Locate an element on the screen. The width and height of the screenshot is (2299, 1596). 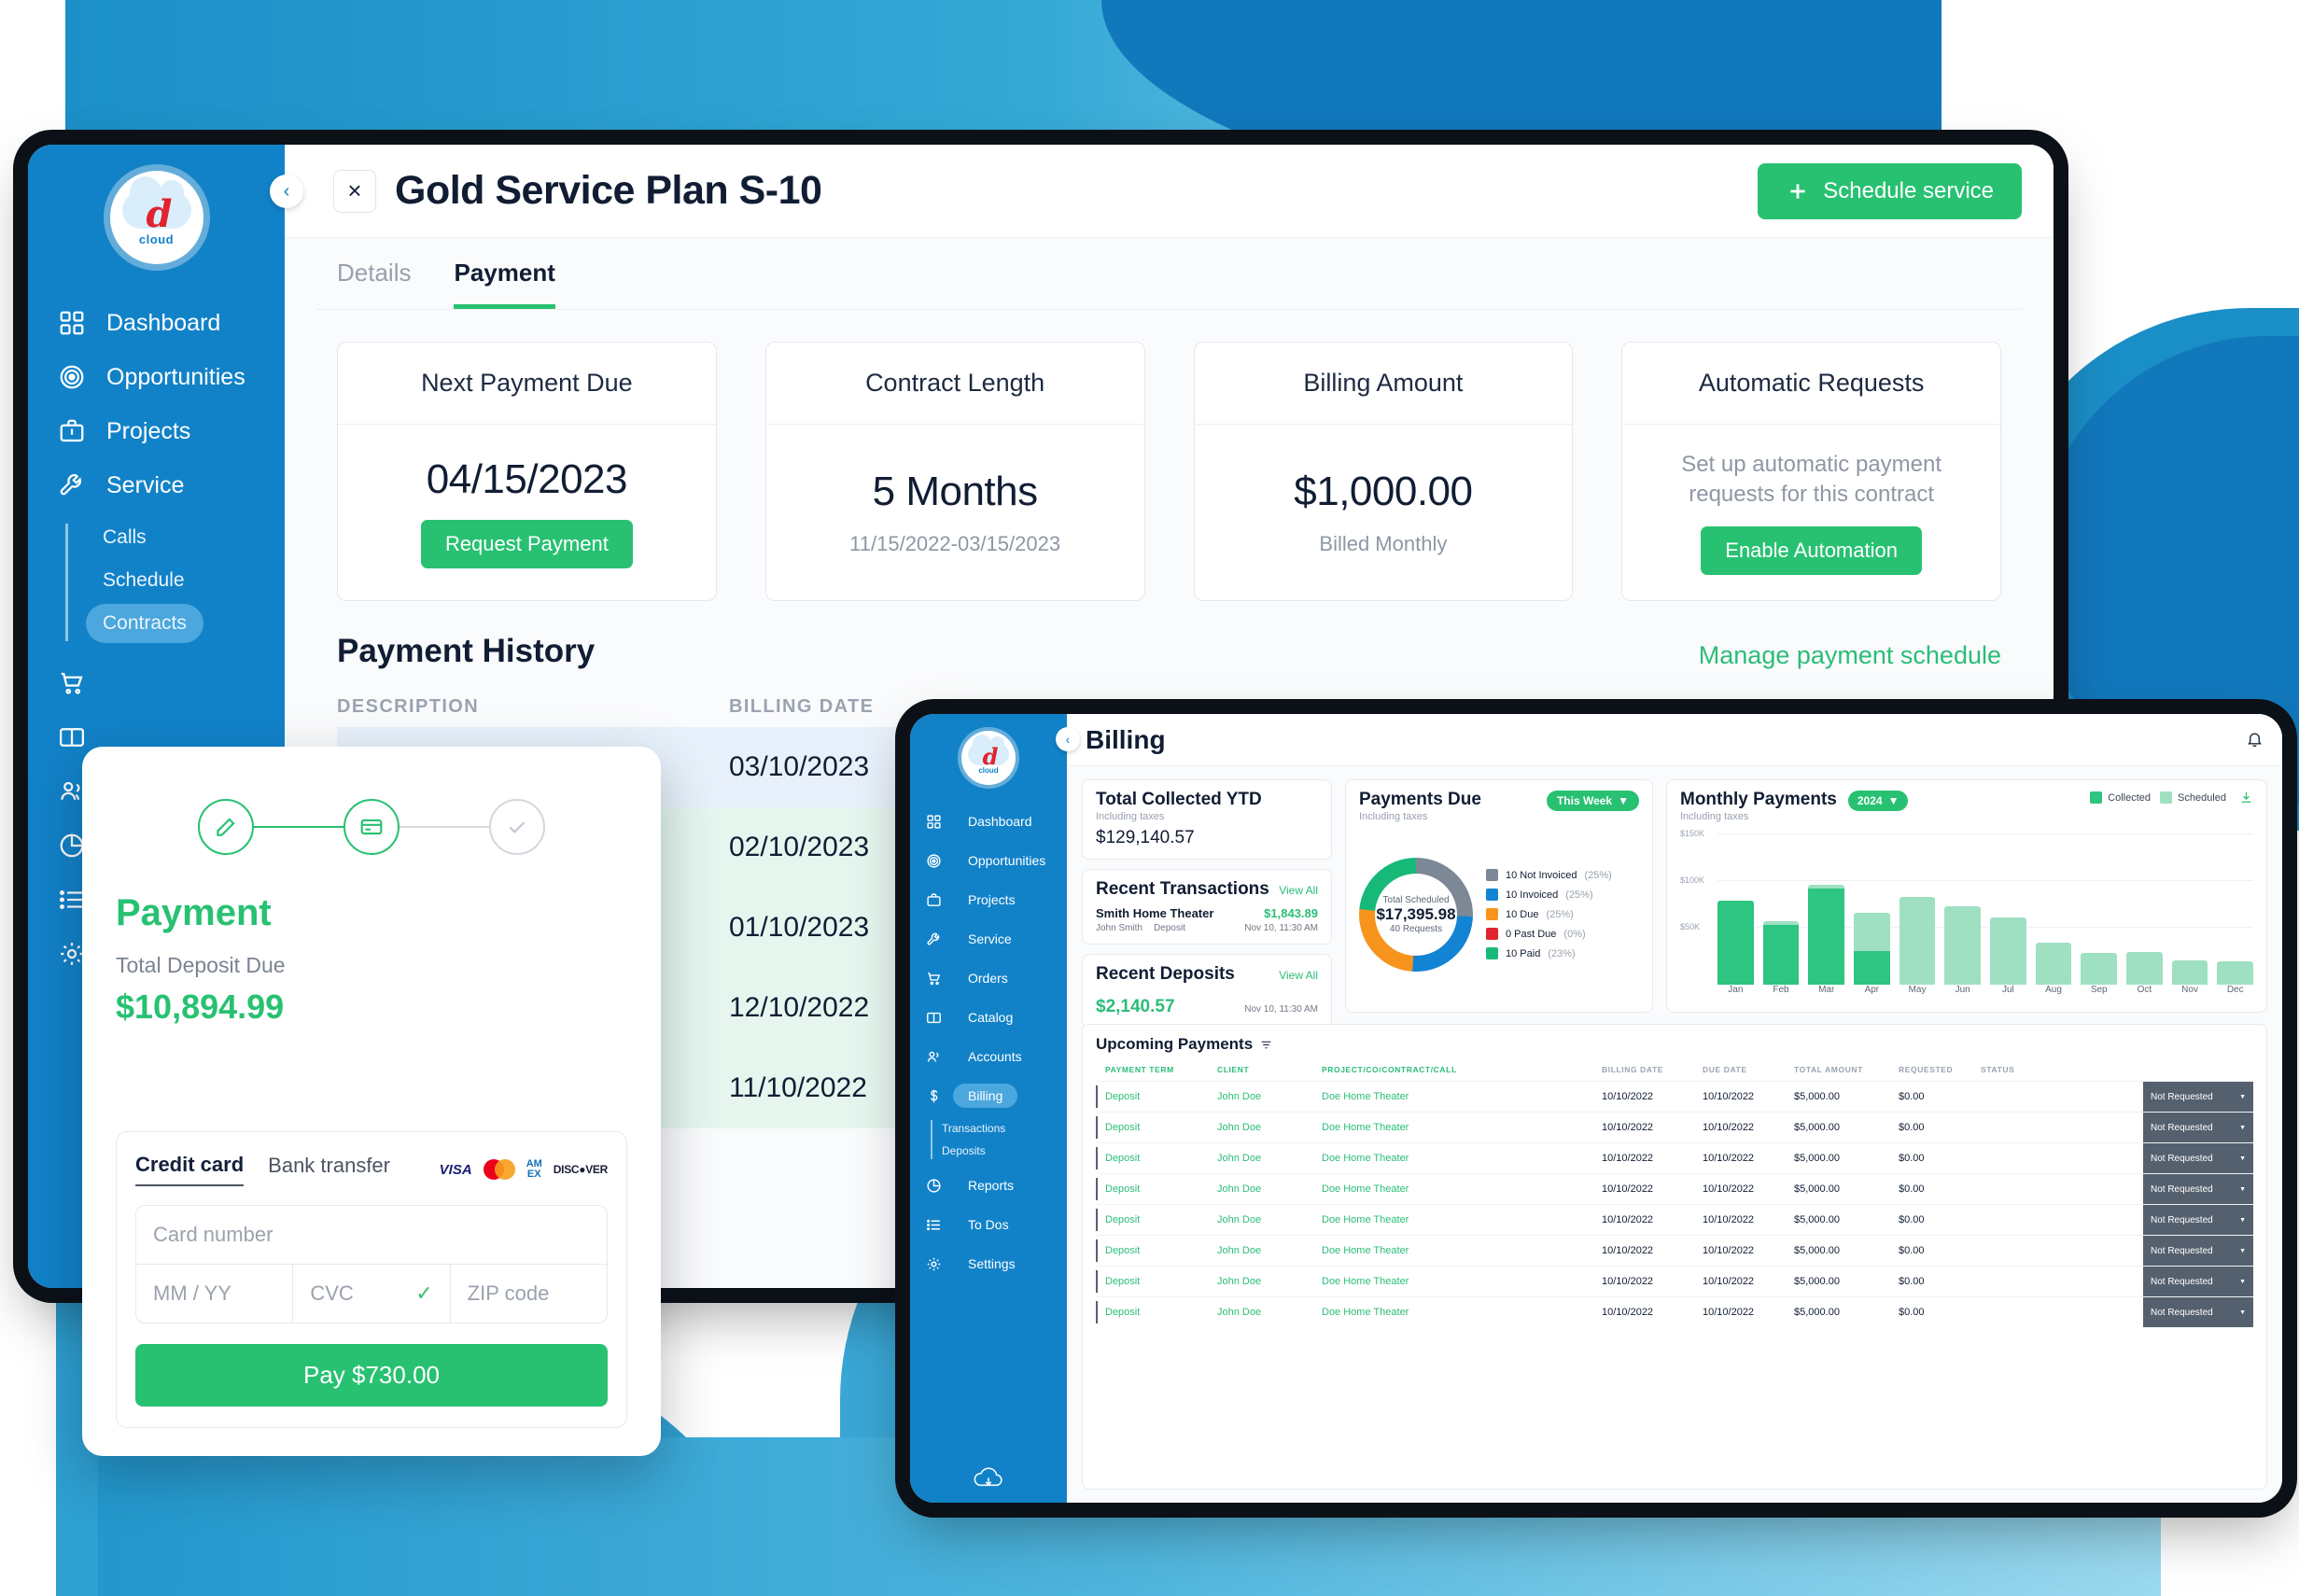
this-week-filter-chip: This Week ▼ is located at coordinates (1593, 801).